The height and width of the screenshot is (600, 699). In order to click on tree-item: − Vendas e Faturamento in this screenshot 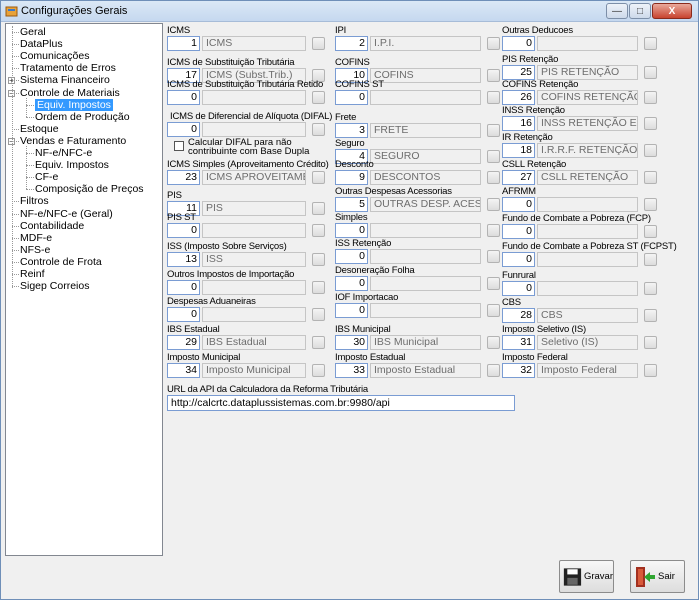, I will do `click(84, 141)`.